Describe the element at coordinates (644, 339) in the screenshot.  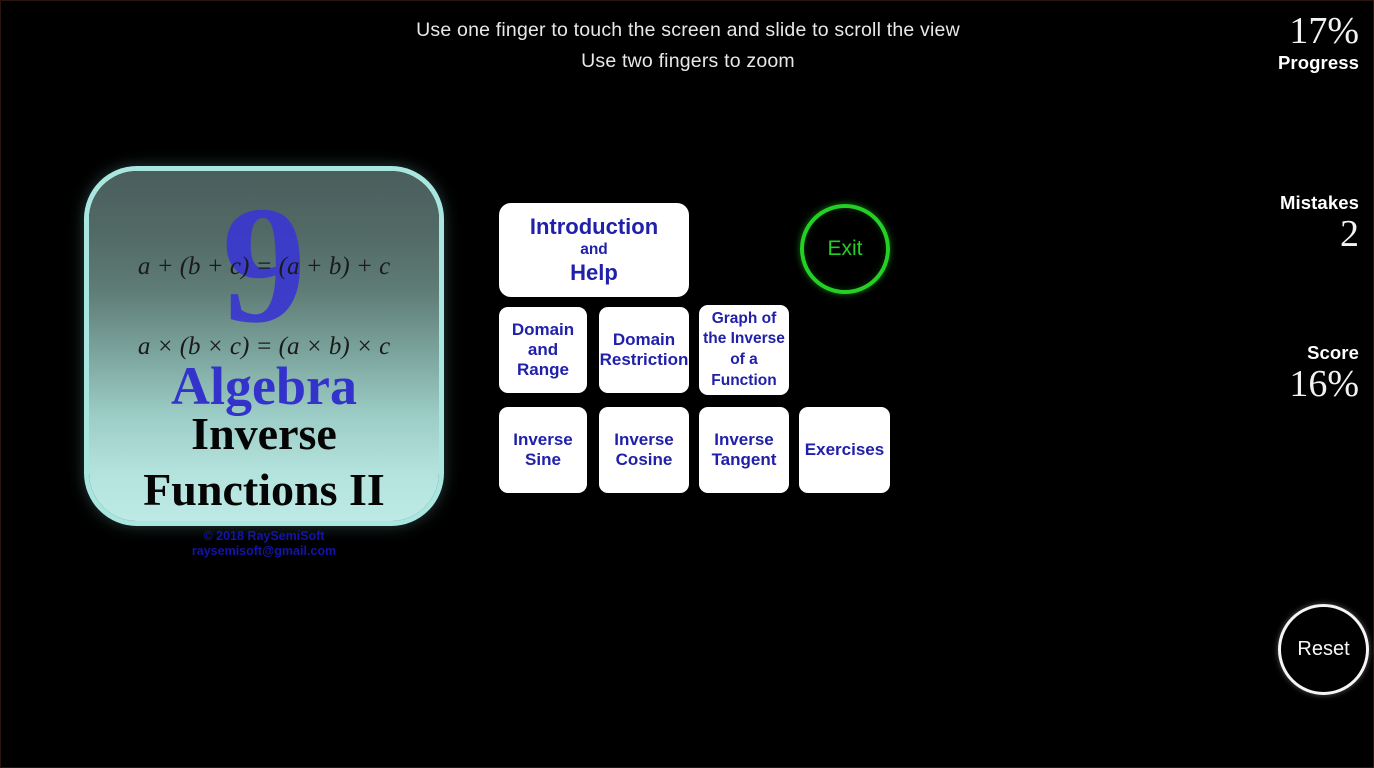
I see `domain-restrict-line-1: Domain` at that location.